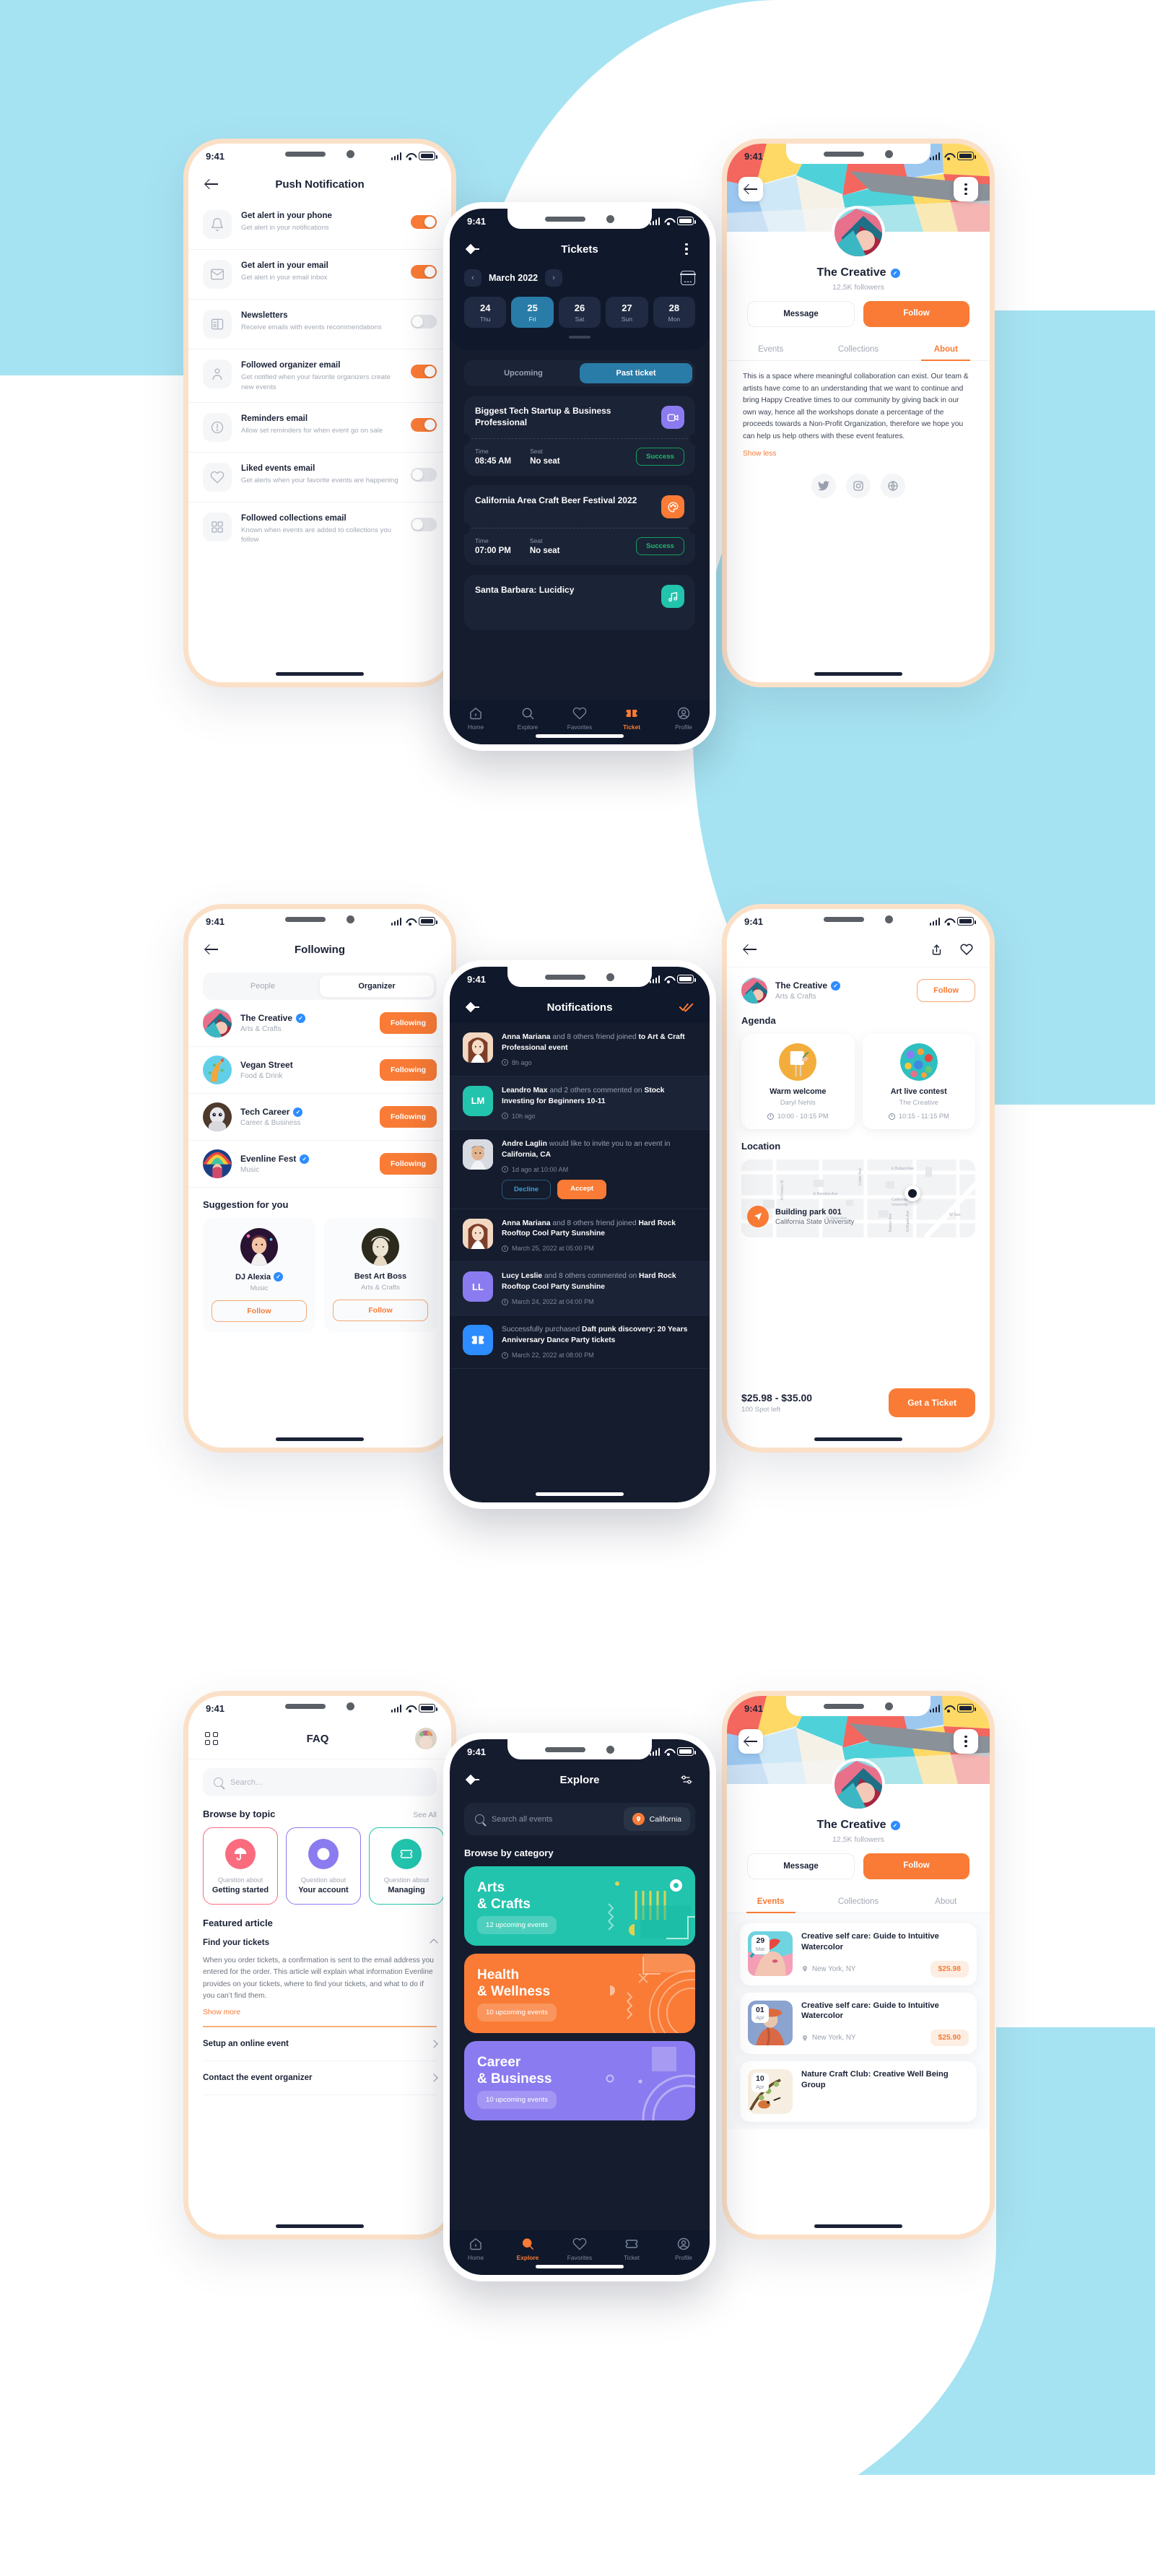  Describe the element at coordinates (323, 1866) in the screenshot. I see `faq-topic-card: Question about Your account` at that location.